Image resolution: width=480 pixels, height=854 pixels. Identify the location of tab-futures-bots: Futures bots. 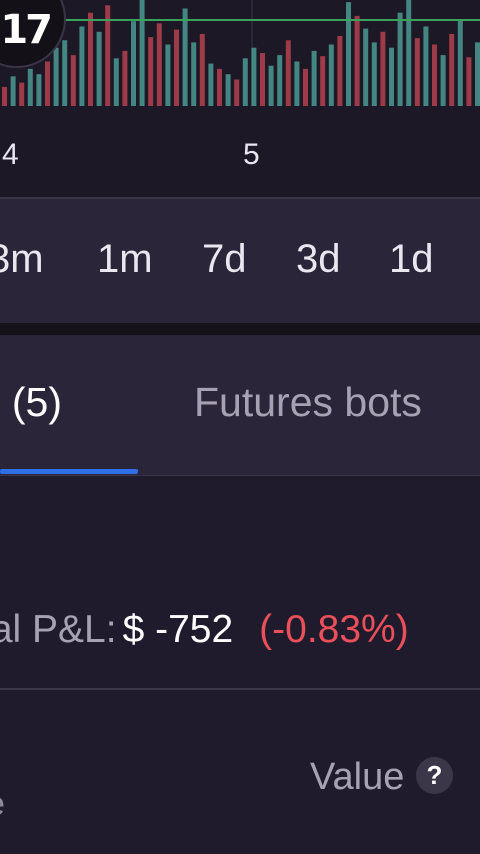
(308, 402).